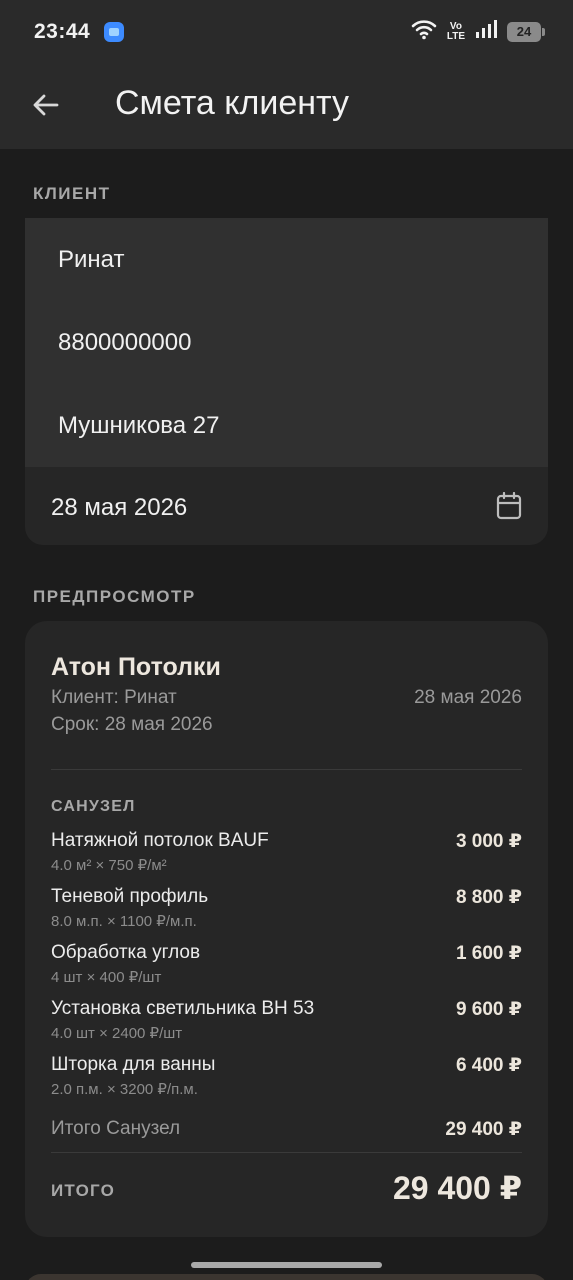 The width and height of the screenshot is (573, 1280). I want to click on preview-date: 28 мая 2026, so click(468, 697).